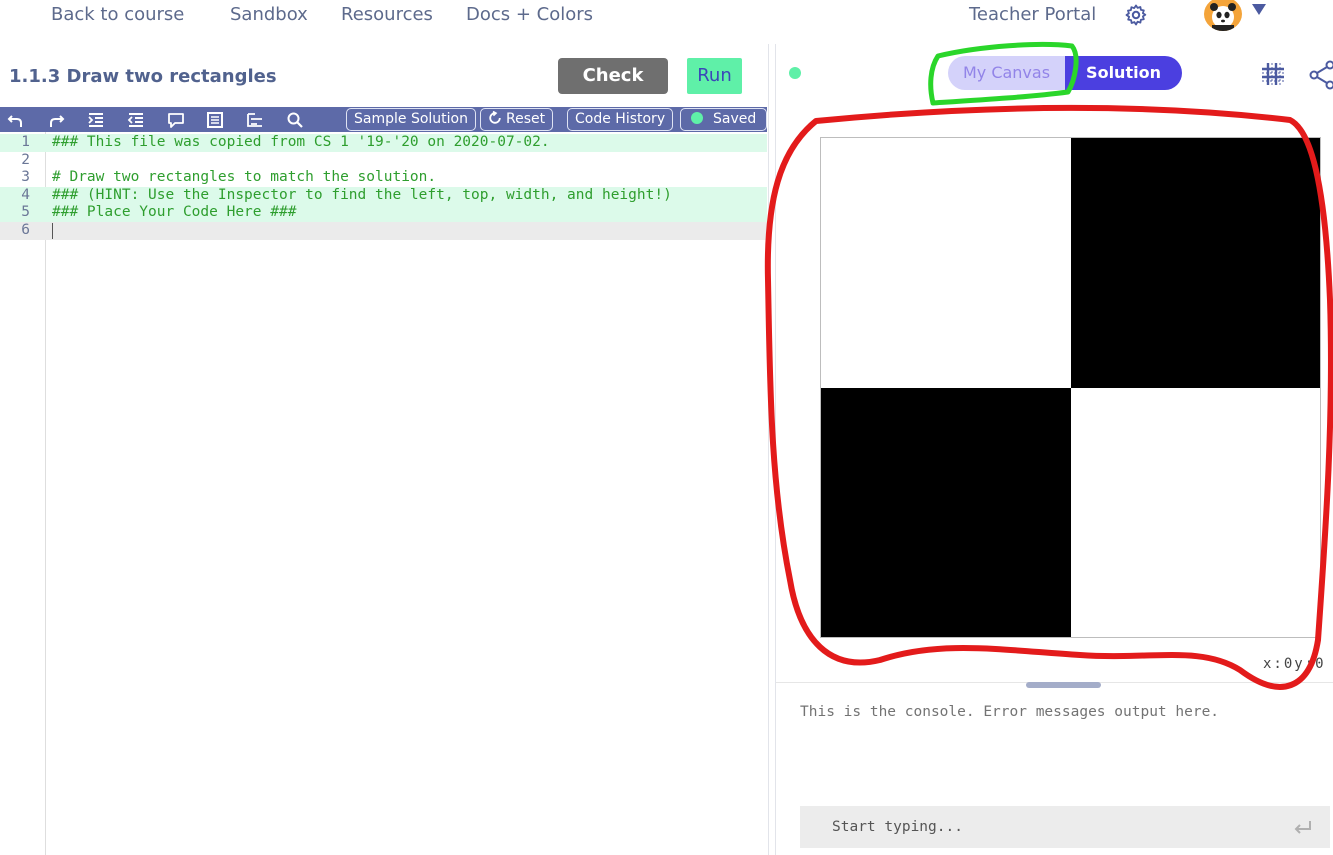  What do you see at coordinates (56, 120) in the screenshot?
I see `redo-icon` at bounding box center [56, 120].